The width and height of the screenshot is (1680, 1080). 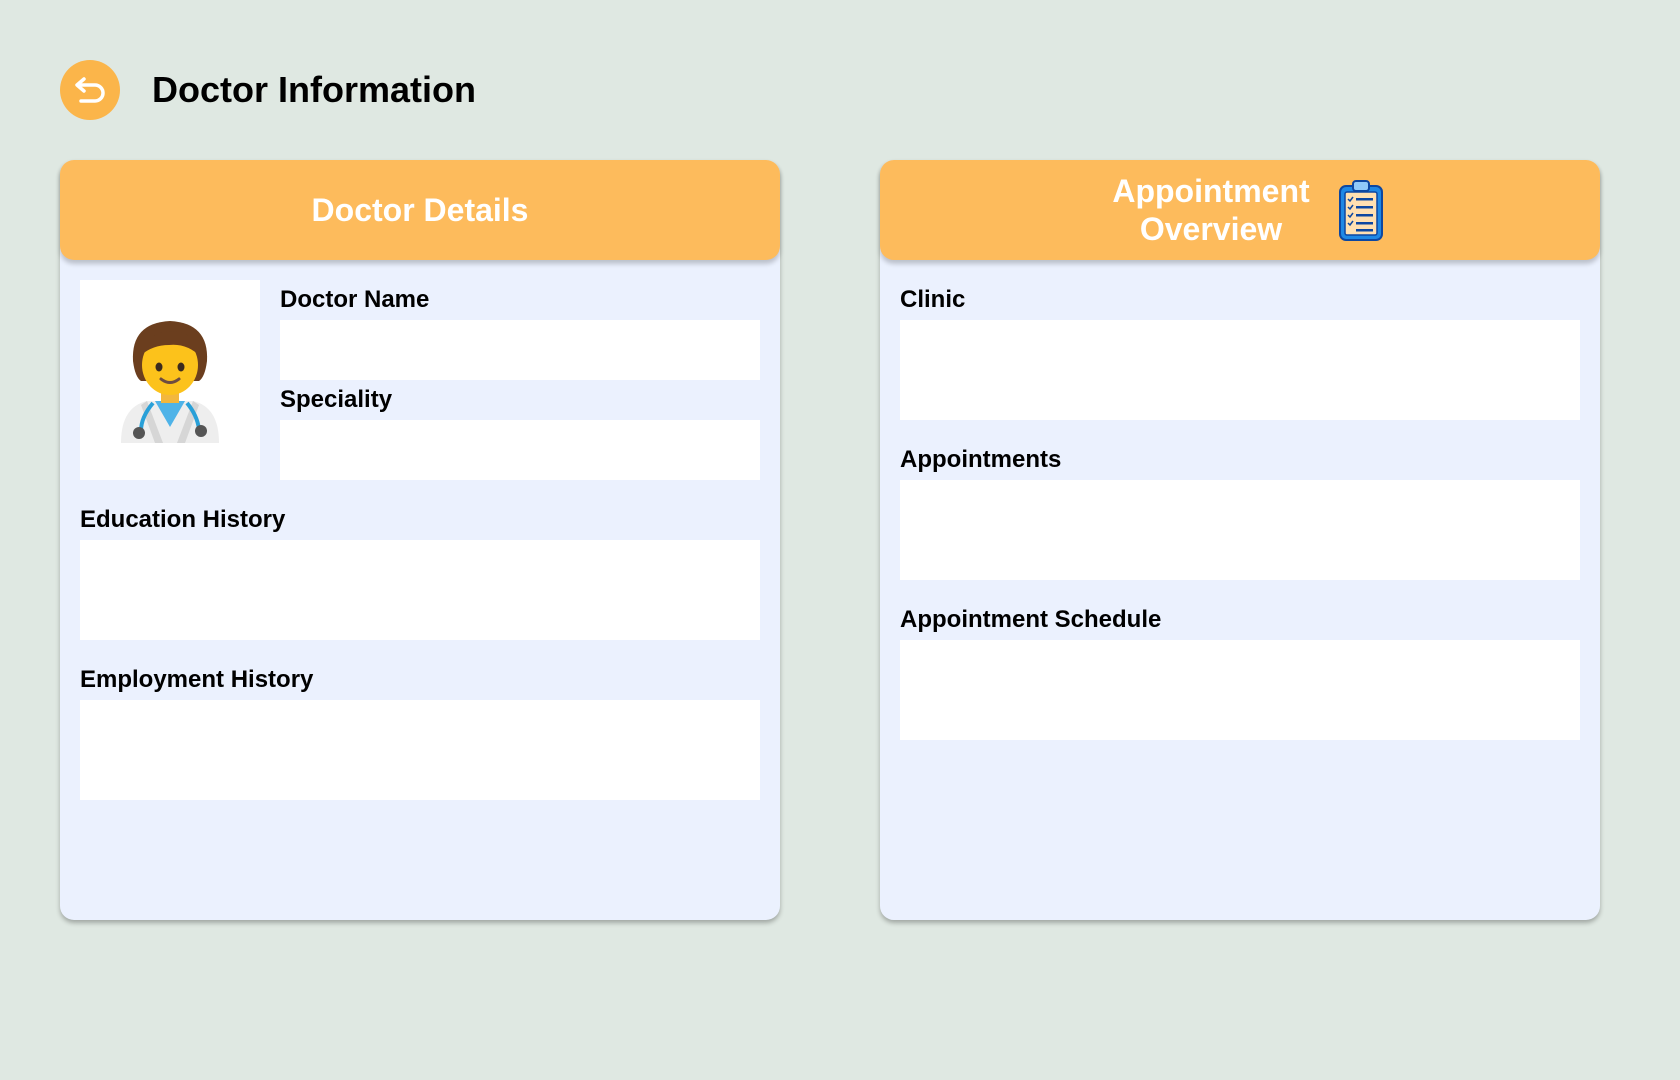 I want to click on doctor-details-title: Doctor Details, so click(x=420, y=210).